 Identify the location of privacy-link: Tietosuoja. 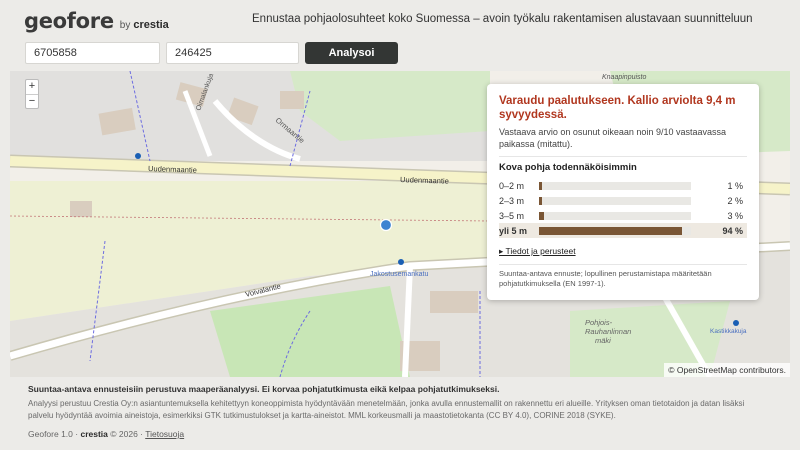
(164, 434).